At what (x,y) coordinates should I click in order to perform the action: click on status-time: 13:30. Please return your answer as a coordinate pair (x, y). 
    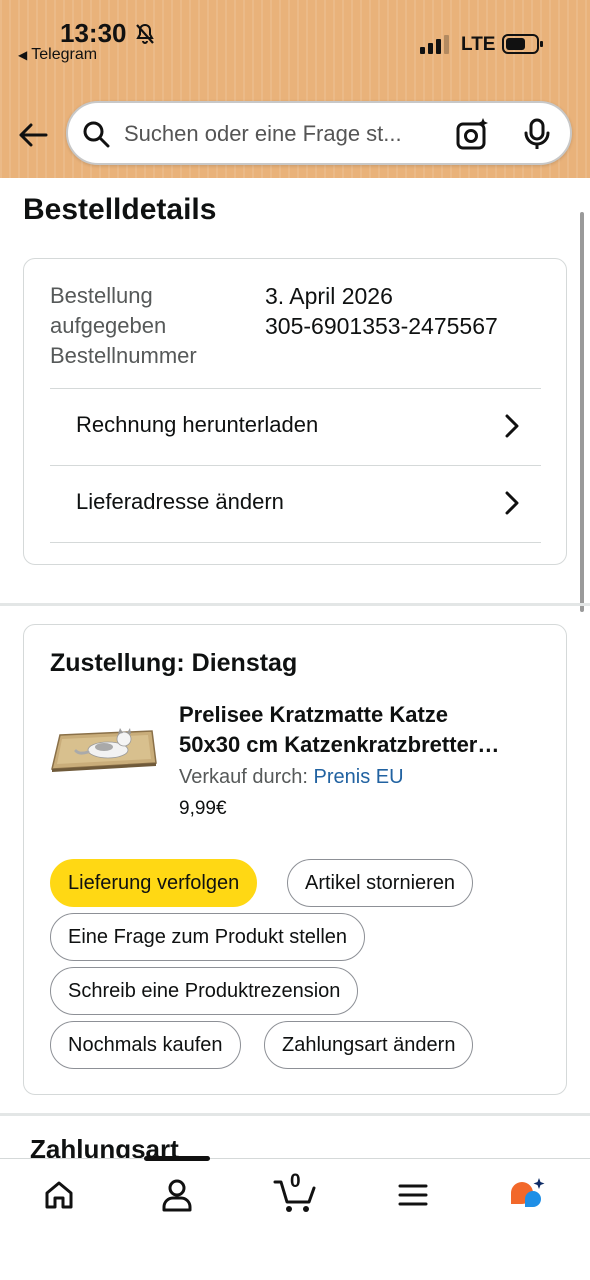
    Looking at the image, I should click on (93, 33).